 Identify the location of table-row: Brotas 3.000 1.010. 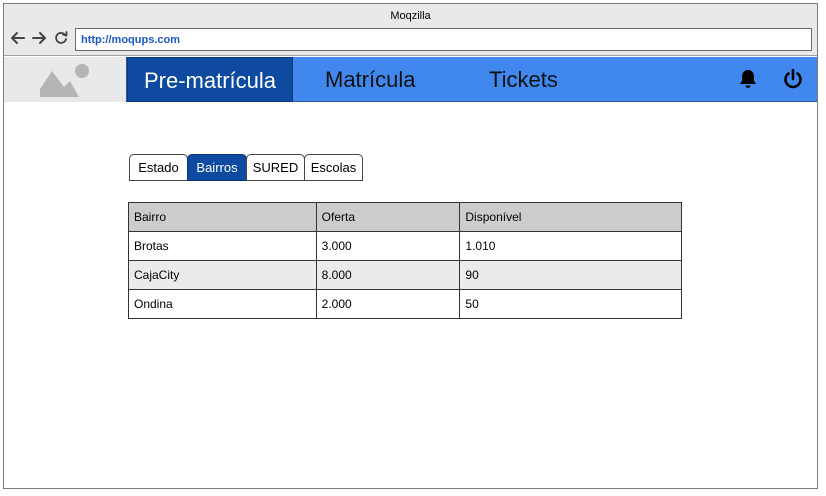
(405, 246).